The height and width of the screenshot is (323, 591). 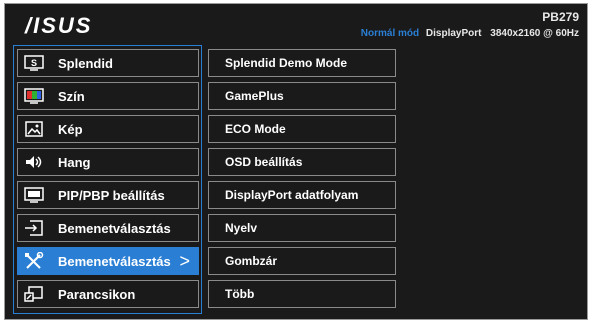 What do you see at coordinates (71, 96) in the screenshot?
I see `menu-item-label: Szín` at bounding box center [71, 96].